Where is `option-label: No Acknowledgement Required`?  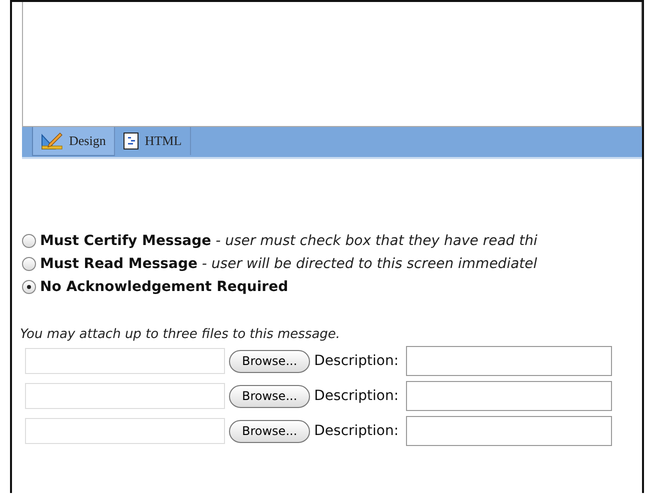 option-label: No Acknowledgement Required is located at coordinates (164, 287).